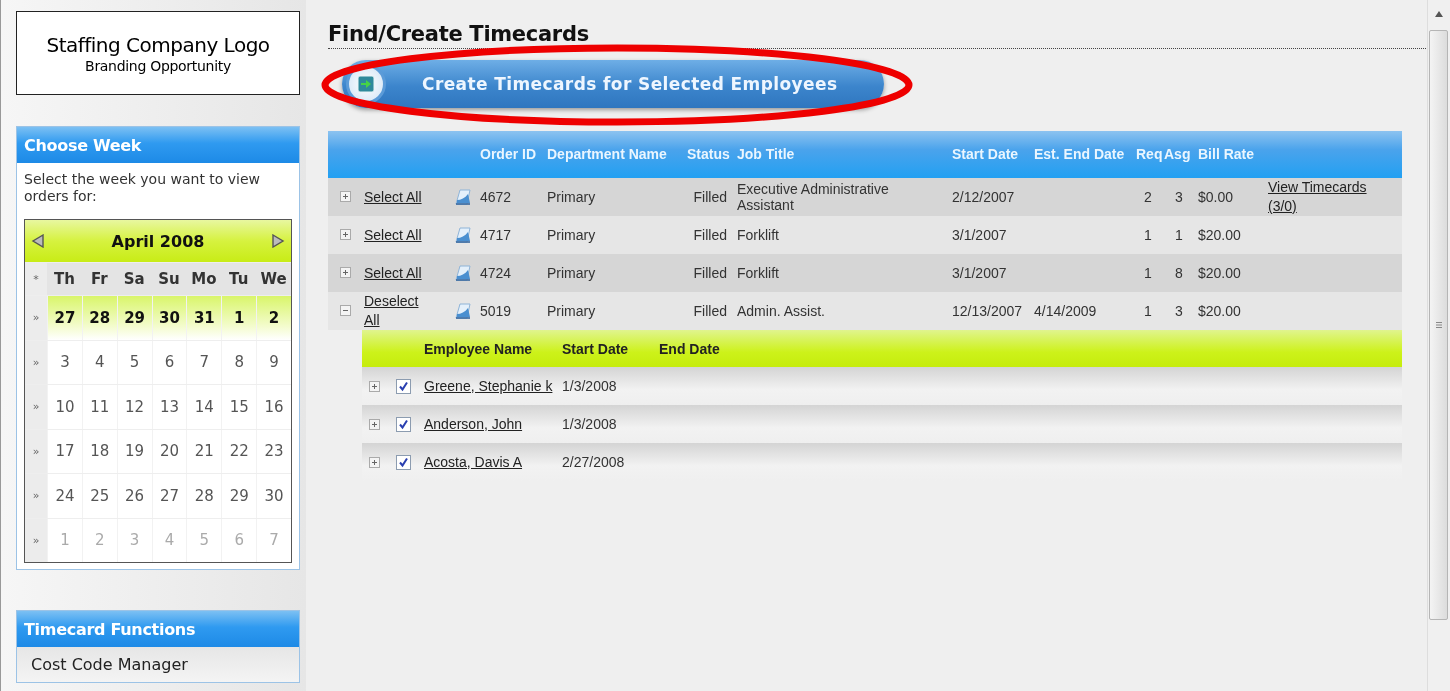 The image size is (1450, 691). What do you see at coordinates (610, 424) in the screenshot?
I see `start-date-cell: 1/3/2008` at bounding box center [610, 424].